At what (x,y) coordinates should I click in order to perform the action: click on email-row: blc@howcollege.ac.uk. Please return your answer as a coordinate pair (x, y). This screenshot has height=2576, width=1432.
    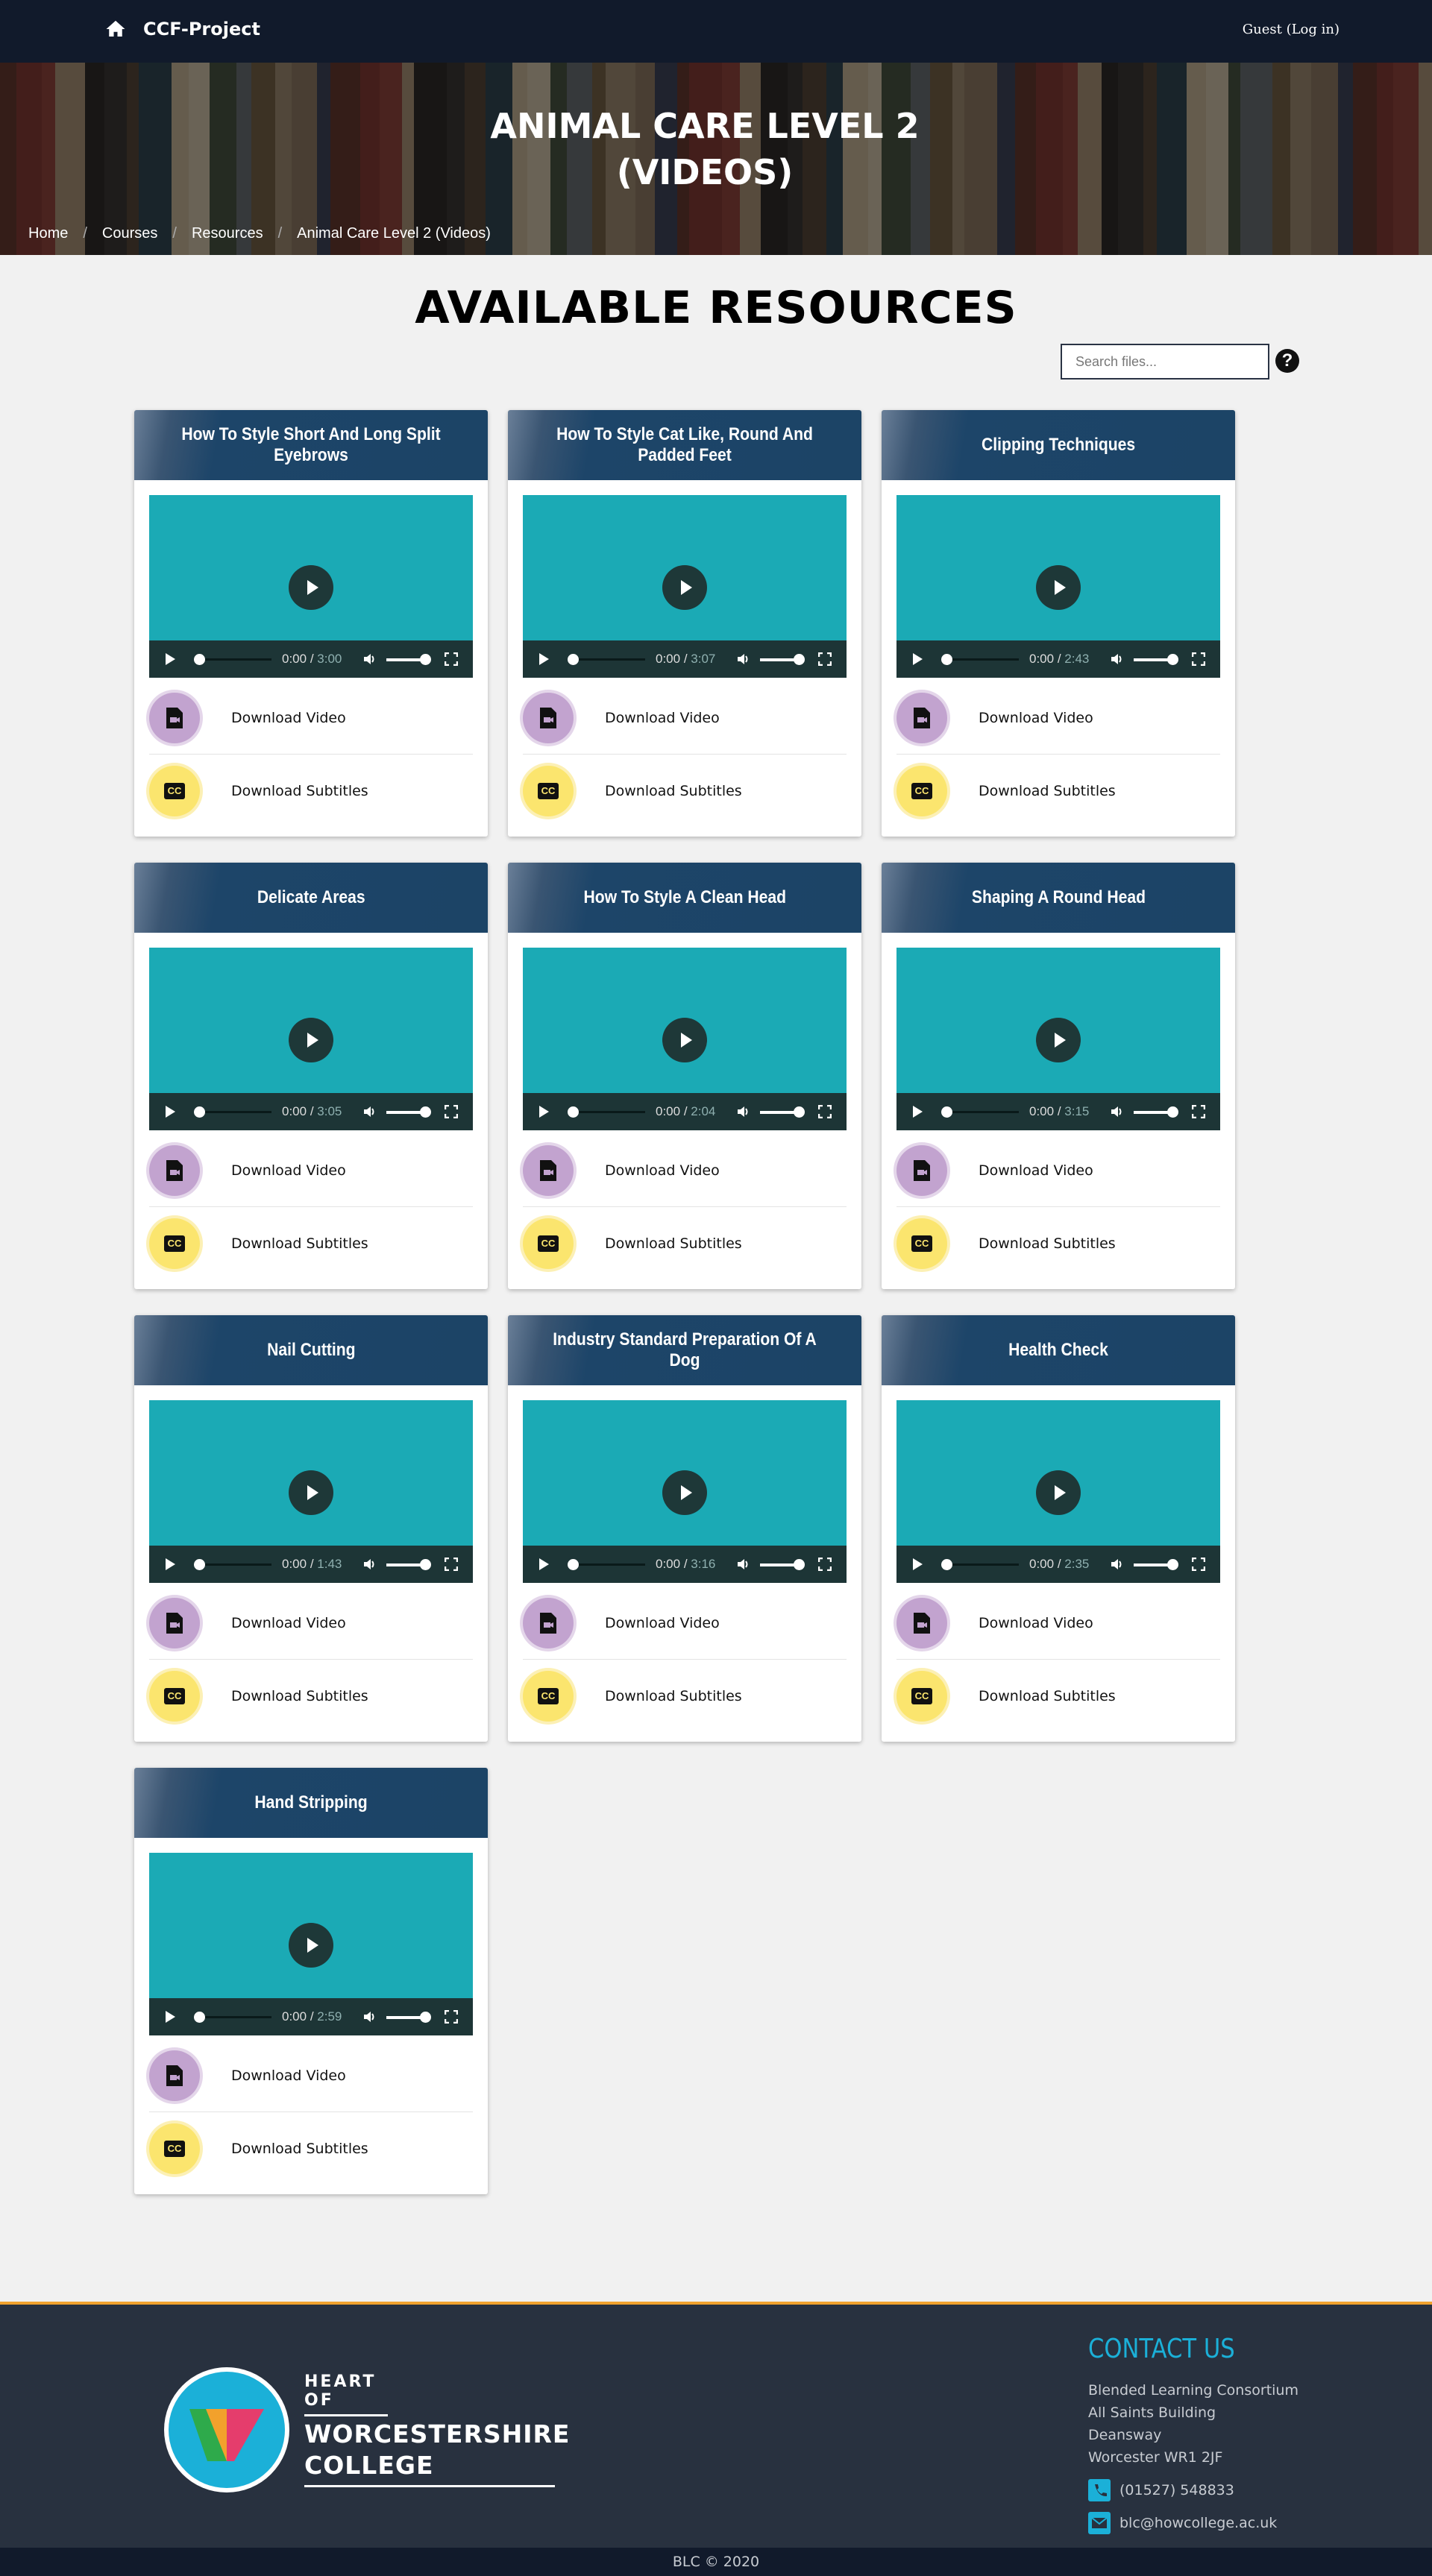
    Looking at the image, I should click on (1193, 2523).